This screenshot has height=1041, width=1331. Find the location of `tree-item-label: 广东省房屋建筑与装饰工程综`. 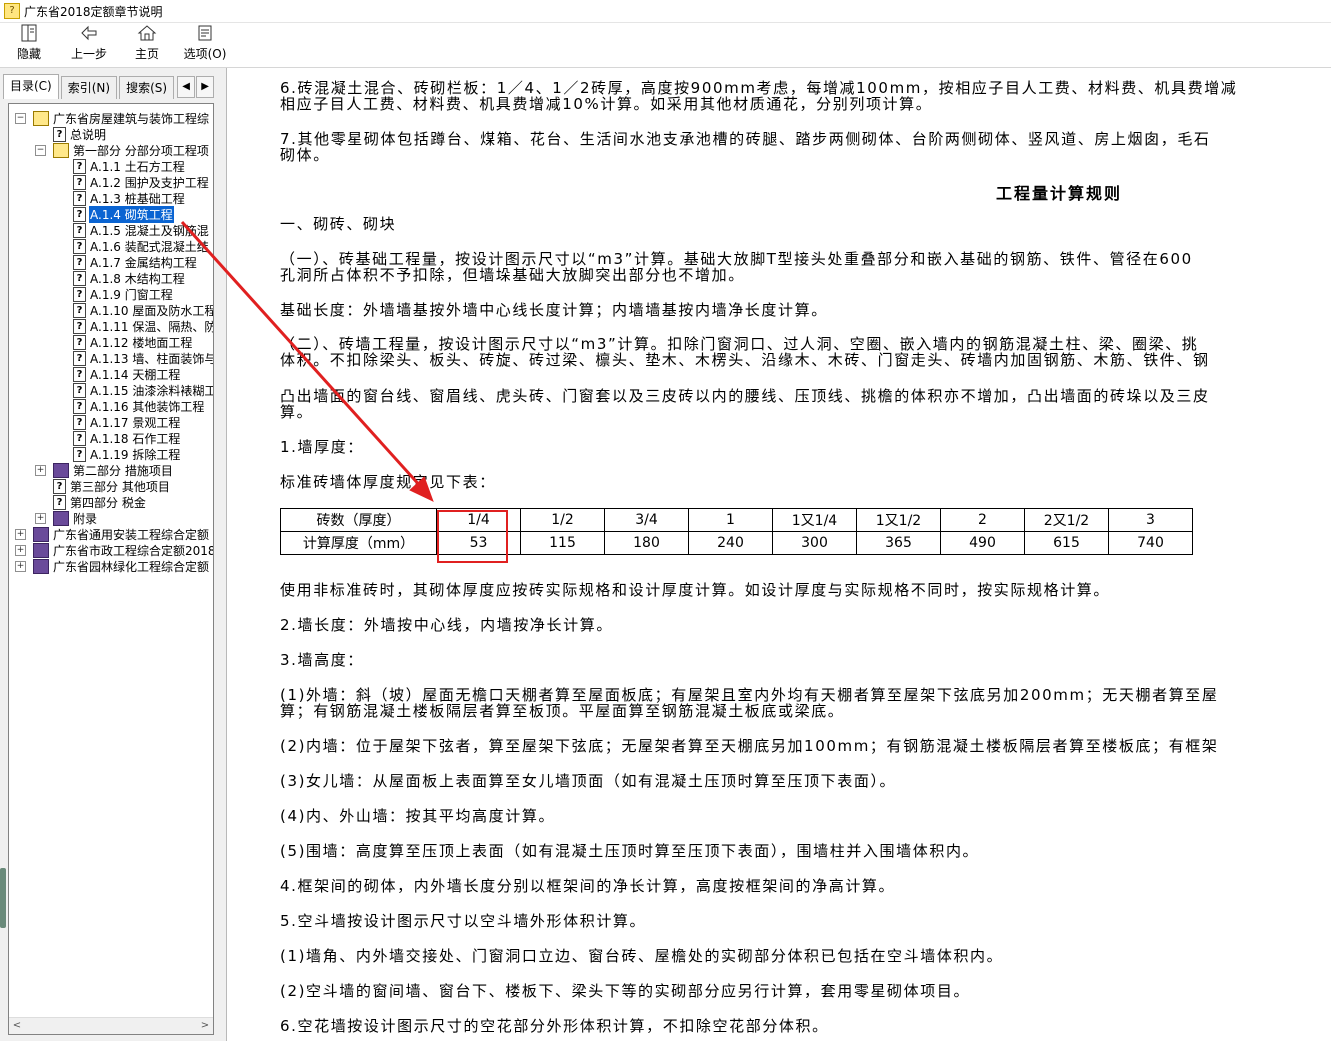

tree-item-label: 广东省房屋建筑与装饰工程综 is located at coordinates (131, 118).